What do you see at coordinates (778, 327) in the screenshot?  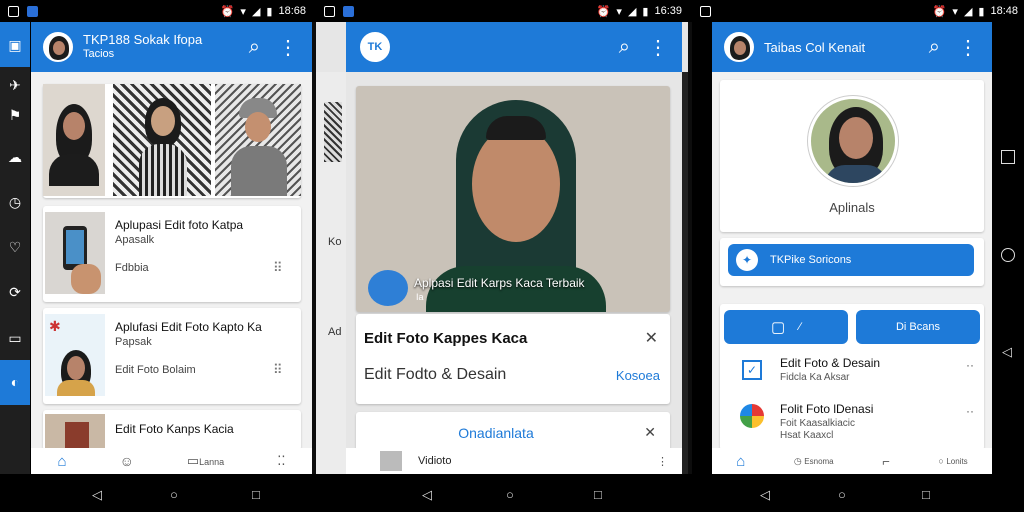 I see `chat-icon: ▢` at bounding box center [778, 327].